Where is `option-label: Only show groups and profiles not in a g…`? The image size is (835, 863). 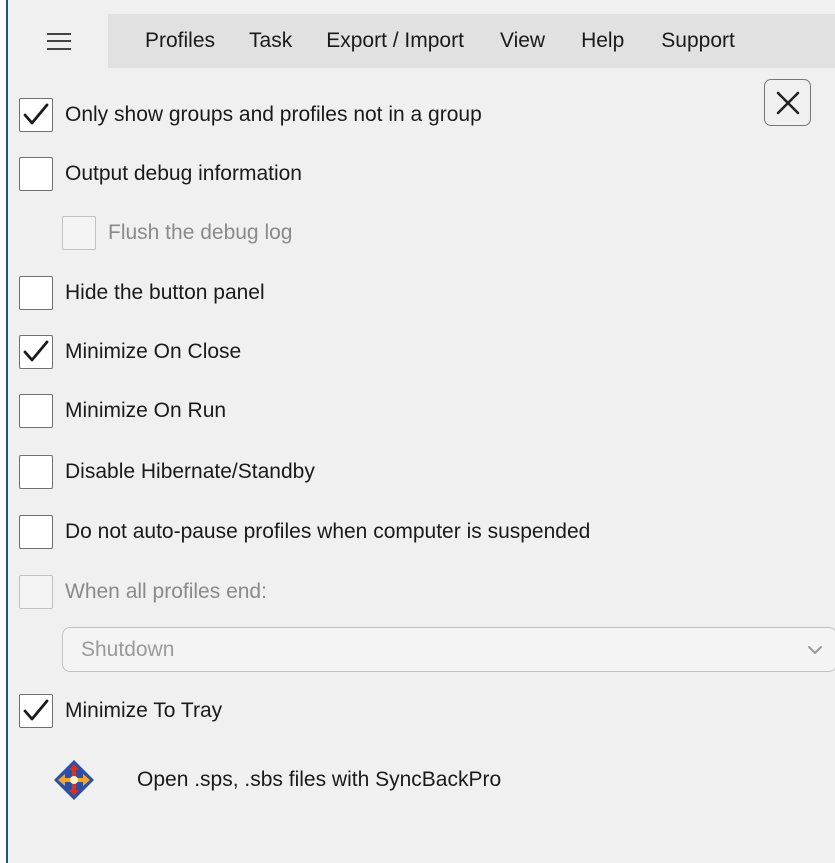 option-label: Only show groups and profiles not in a g… is located at coordinates (273, 114).